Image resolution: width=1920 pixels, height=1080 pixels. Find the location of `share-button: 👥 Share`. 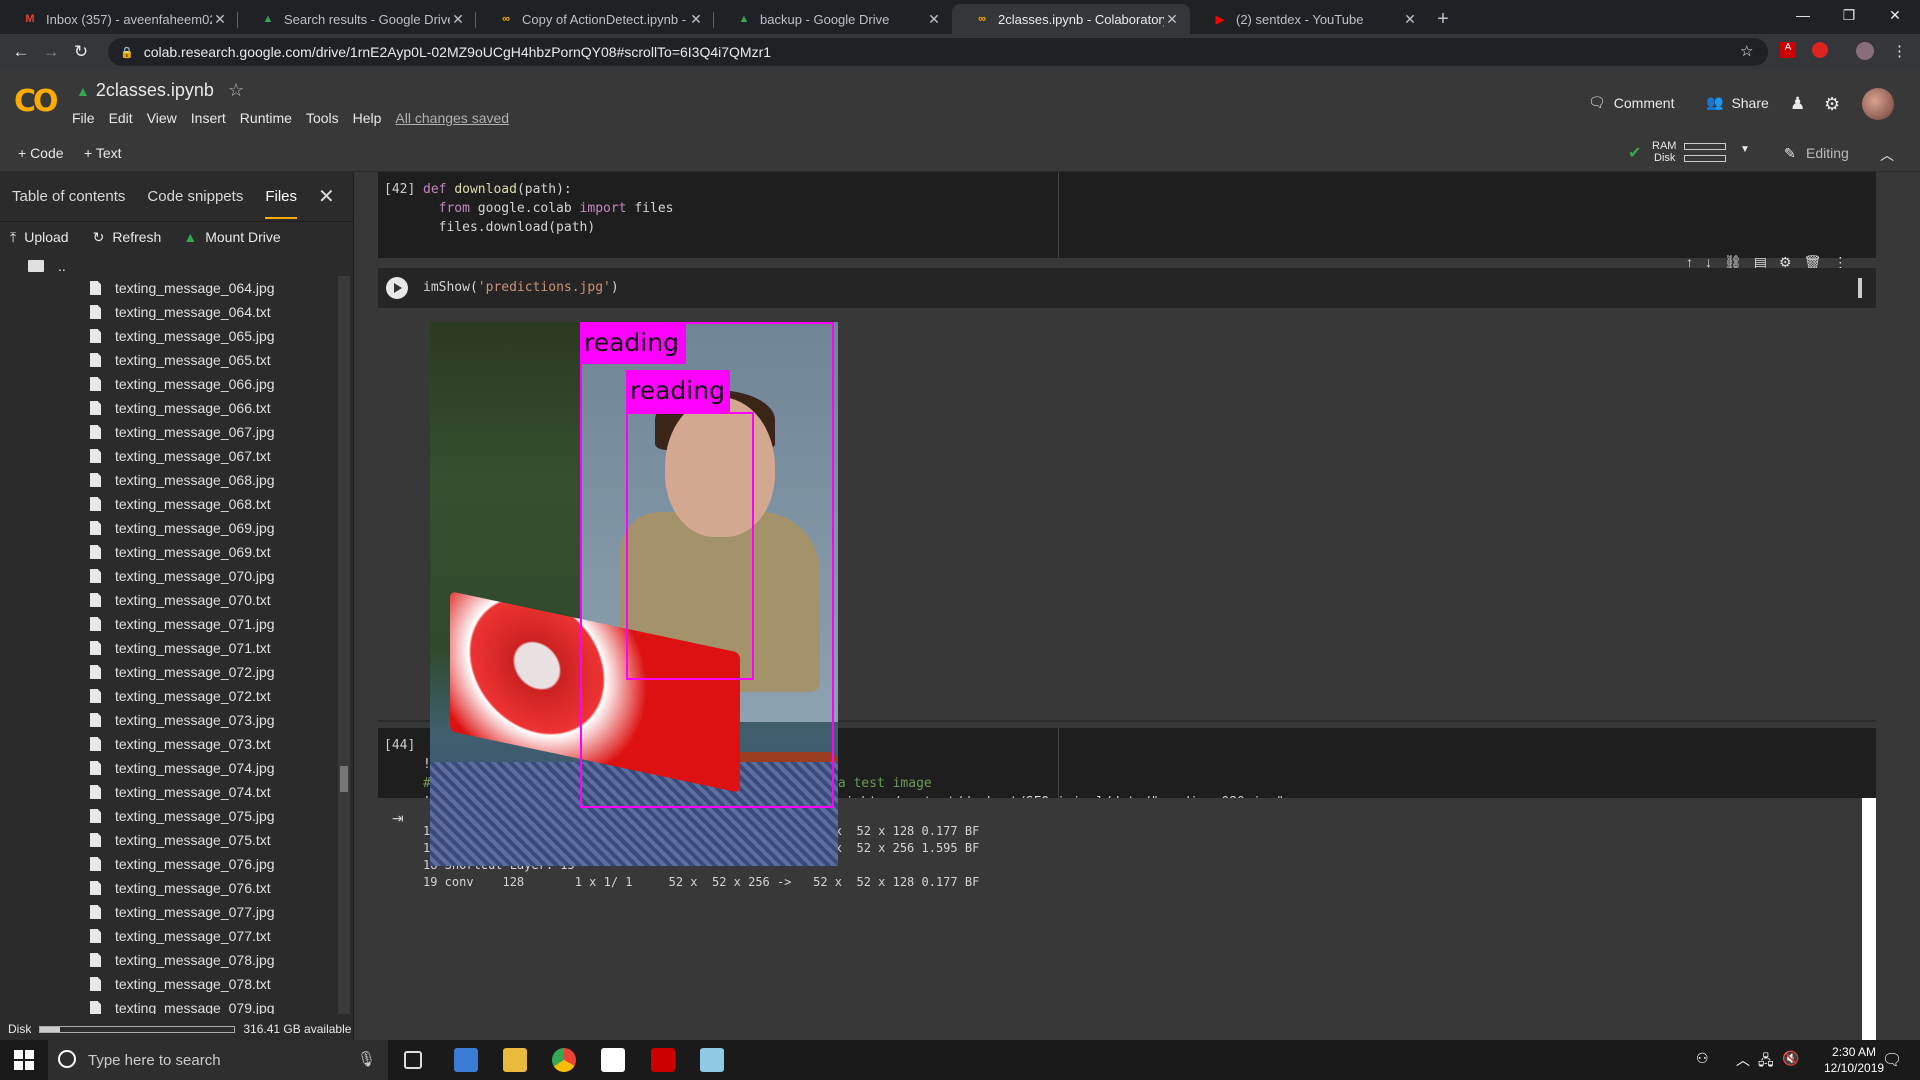

share-button: 👥 Share is located at coordinates (1737, 102).